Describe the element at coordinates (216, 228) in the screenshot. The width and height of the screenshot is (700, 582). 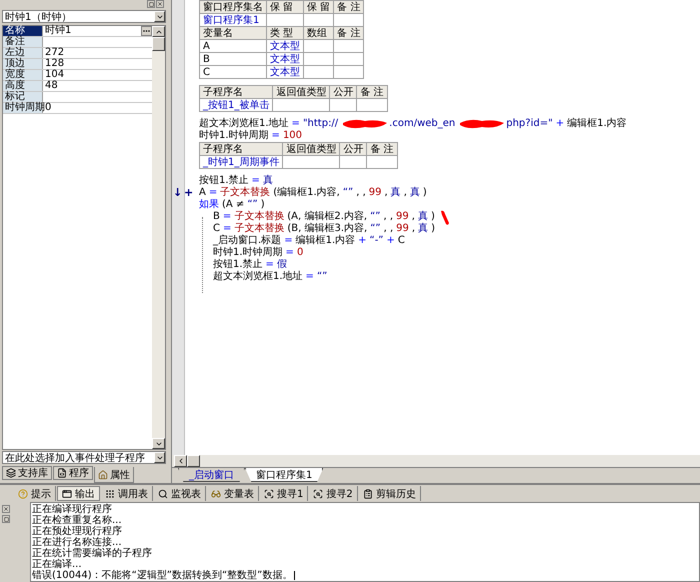
I see `code-token: C` at that location.